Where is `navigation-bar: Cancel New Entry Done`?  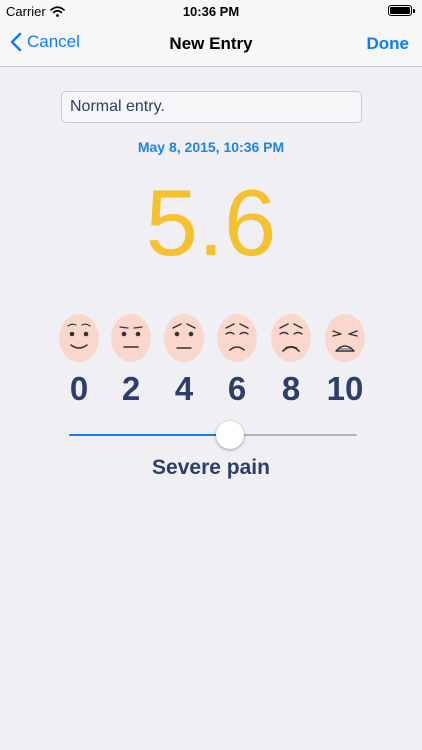 navigation-bar: Cancel New Entry Done is located at coordinates (211, 44).